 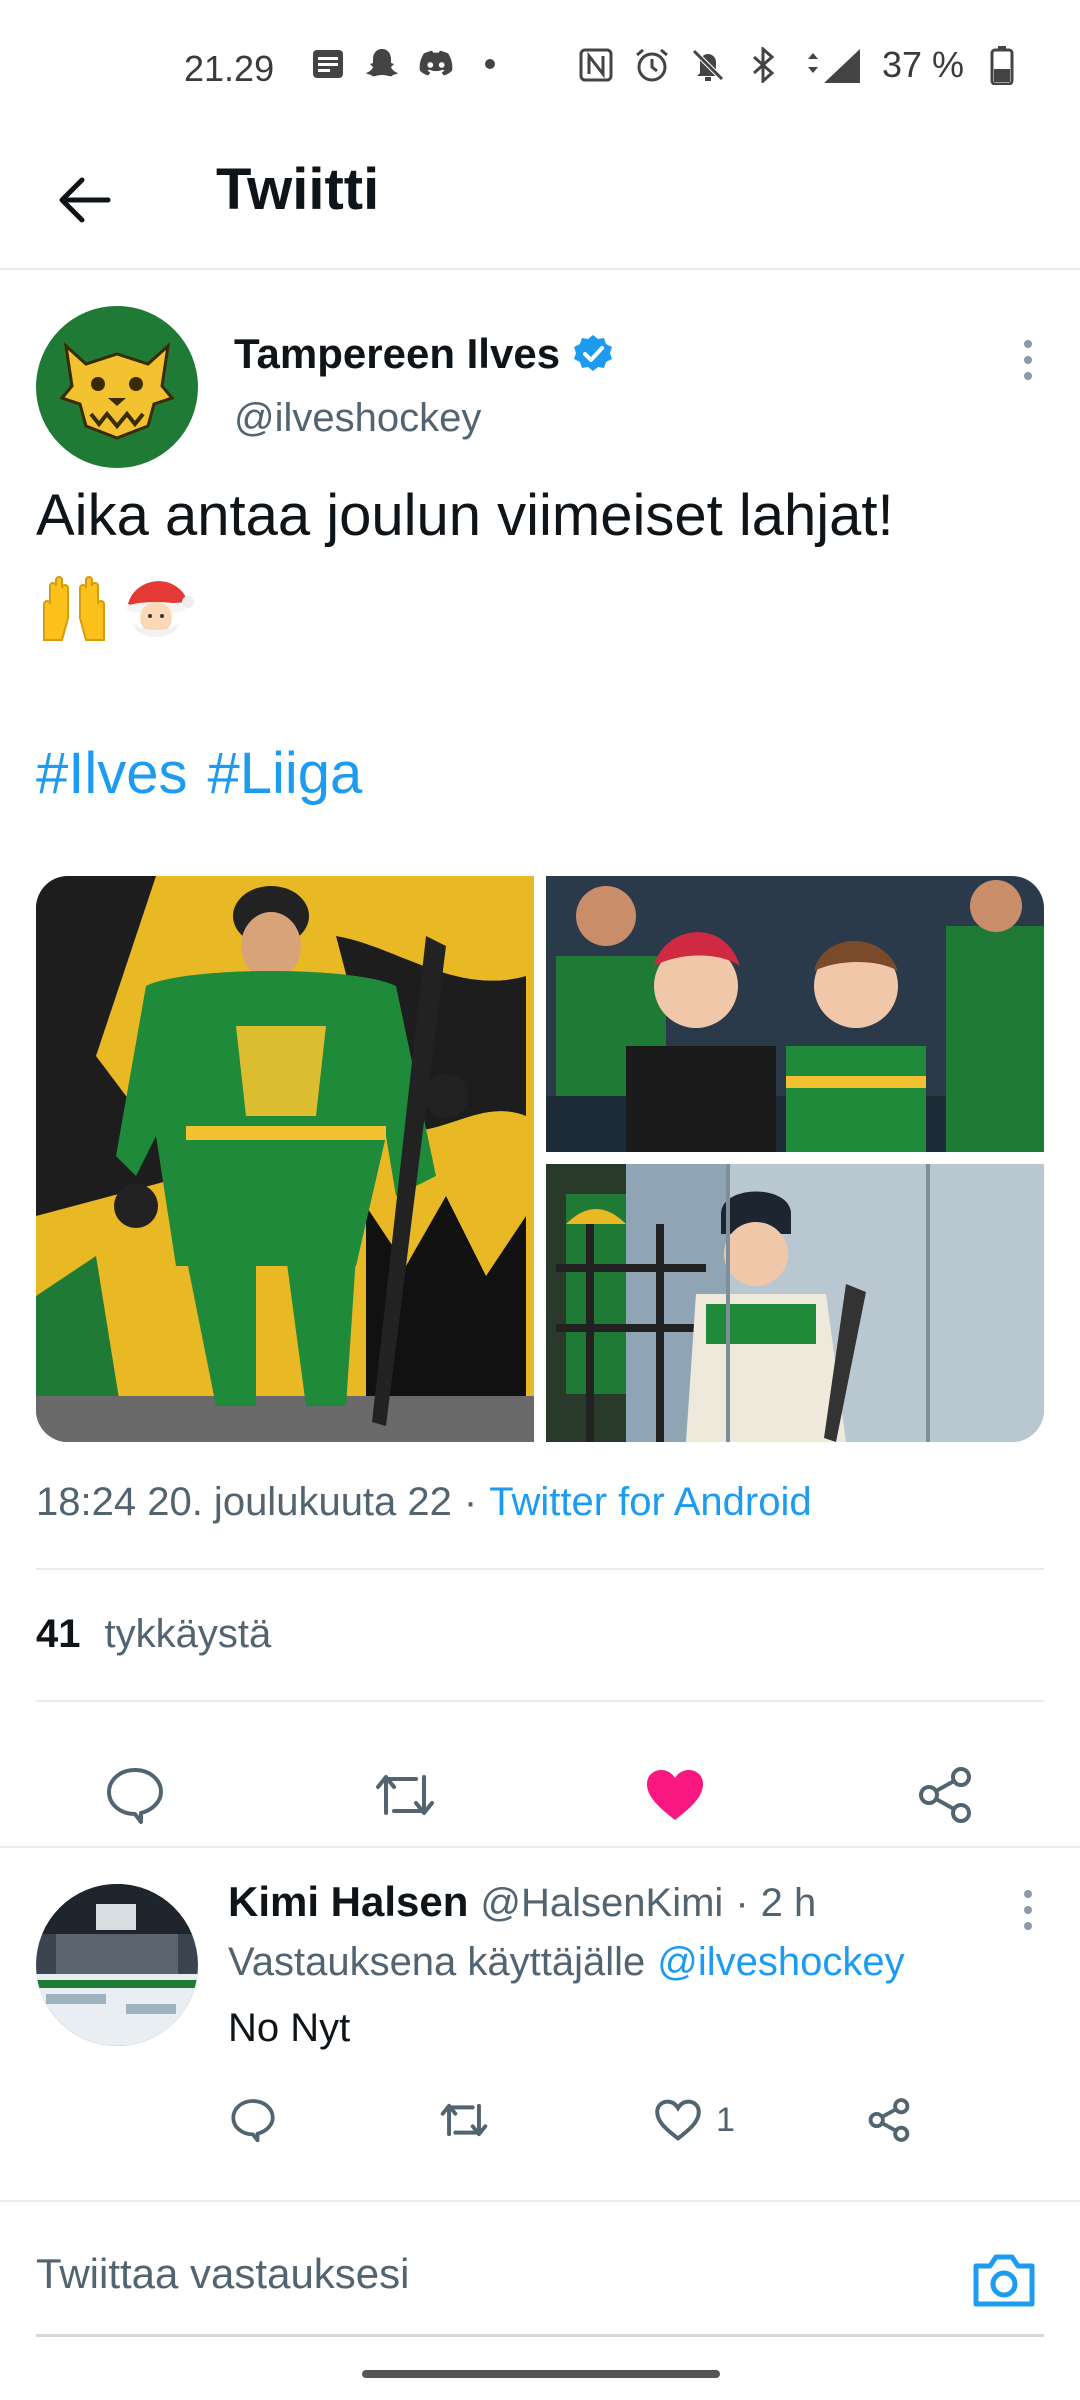 I want to click on hashtag-link: #Liiga, so click(x=285, y=773).